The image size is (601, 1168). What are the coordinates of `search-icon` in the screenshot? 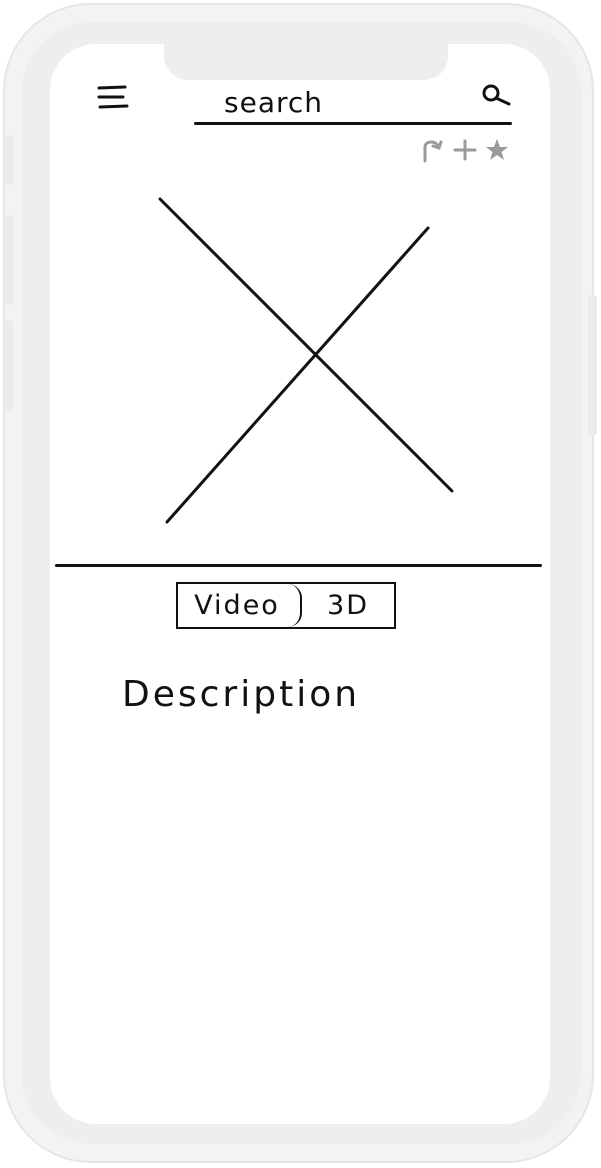 It's located at (496, 98).